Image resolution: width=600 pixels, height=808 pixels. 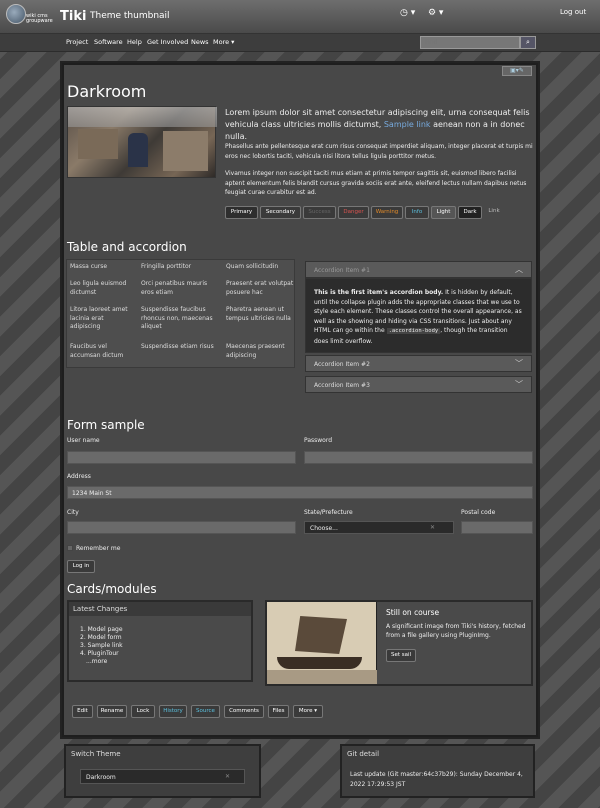 I want to click on nav-item-software: Software, so click(x=108, y=42).